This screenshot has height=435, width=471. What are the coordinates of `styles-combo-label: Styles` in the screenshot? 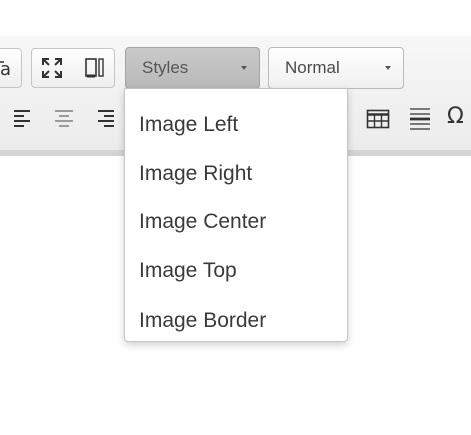 It's located at (165, 67).